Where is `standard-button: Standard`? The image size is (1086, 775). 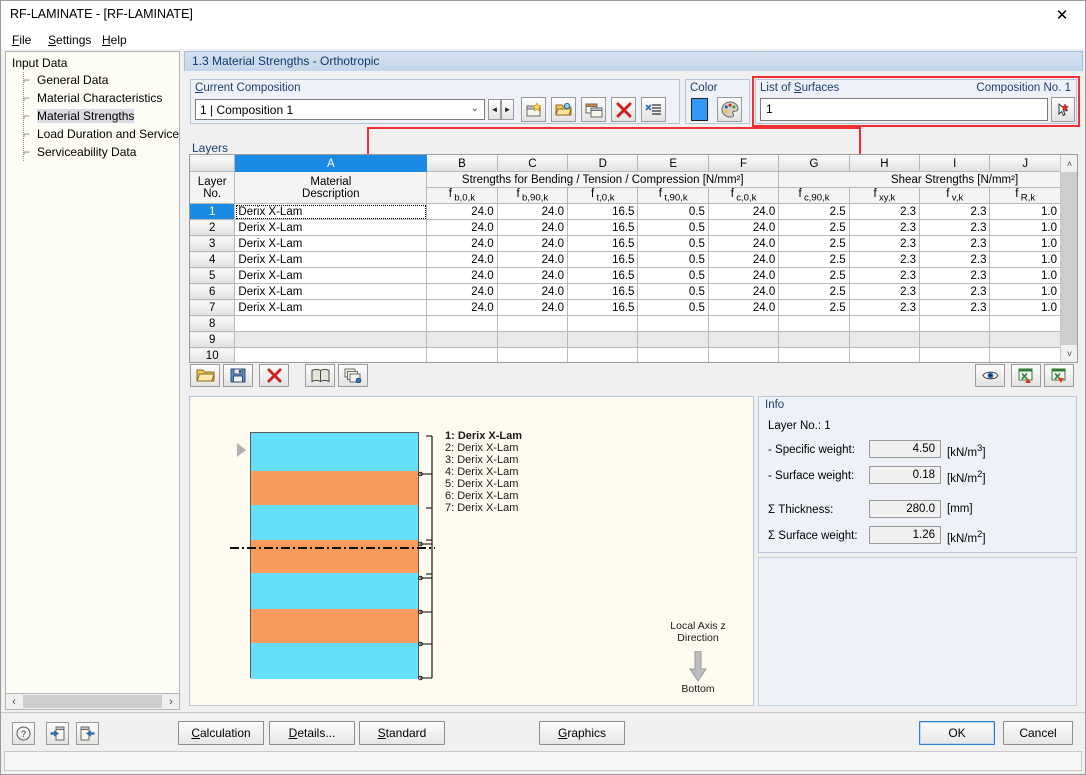 standard-button: Standard is located at coordinates (402, 733).